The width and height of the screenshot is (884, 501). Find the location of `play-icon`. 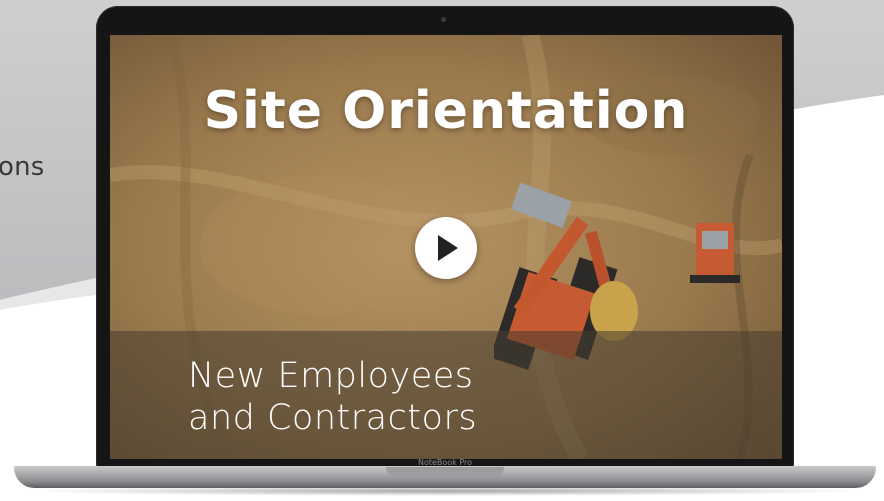

play-icon is located at coordinates (448, 248).